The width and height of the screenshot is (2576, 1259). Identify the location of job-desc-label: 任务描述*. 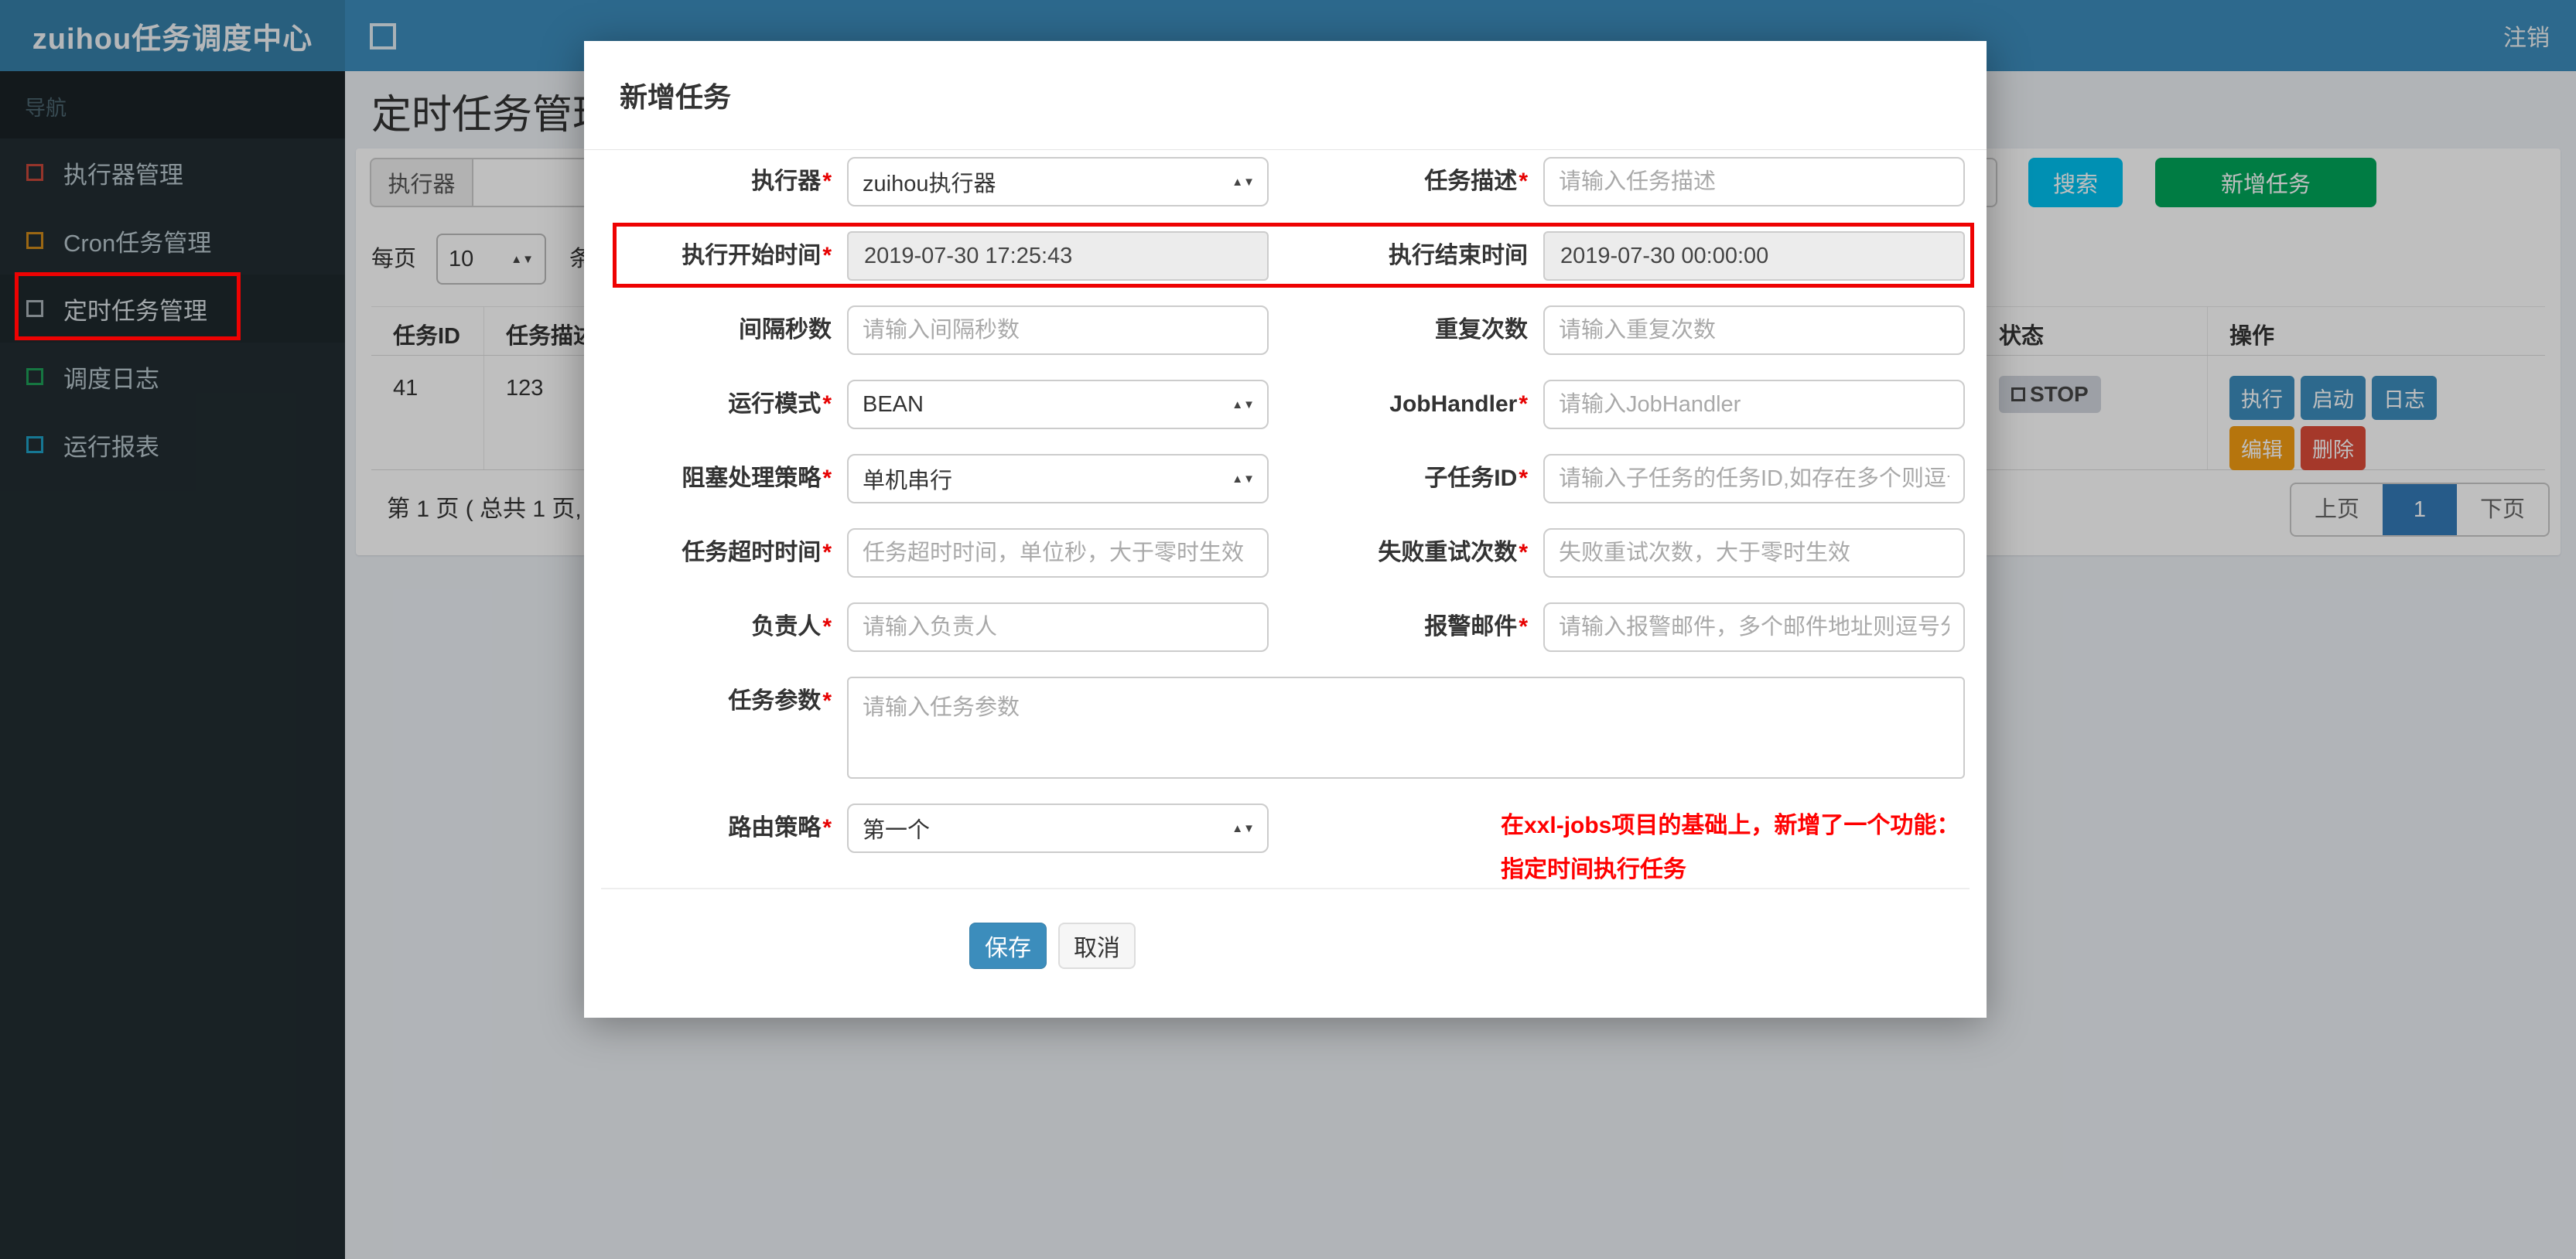
(1476, 182).